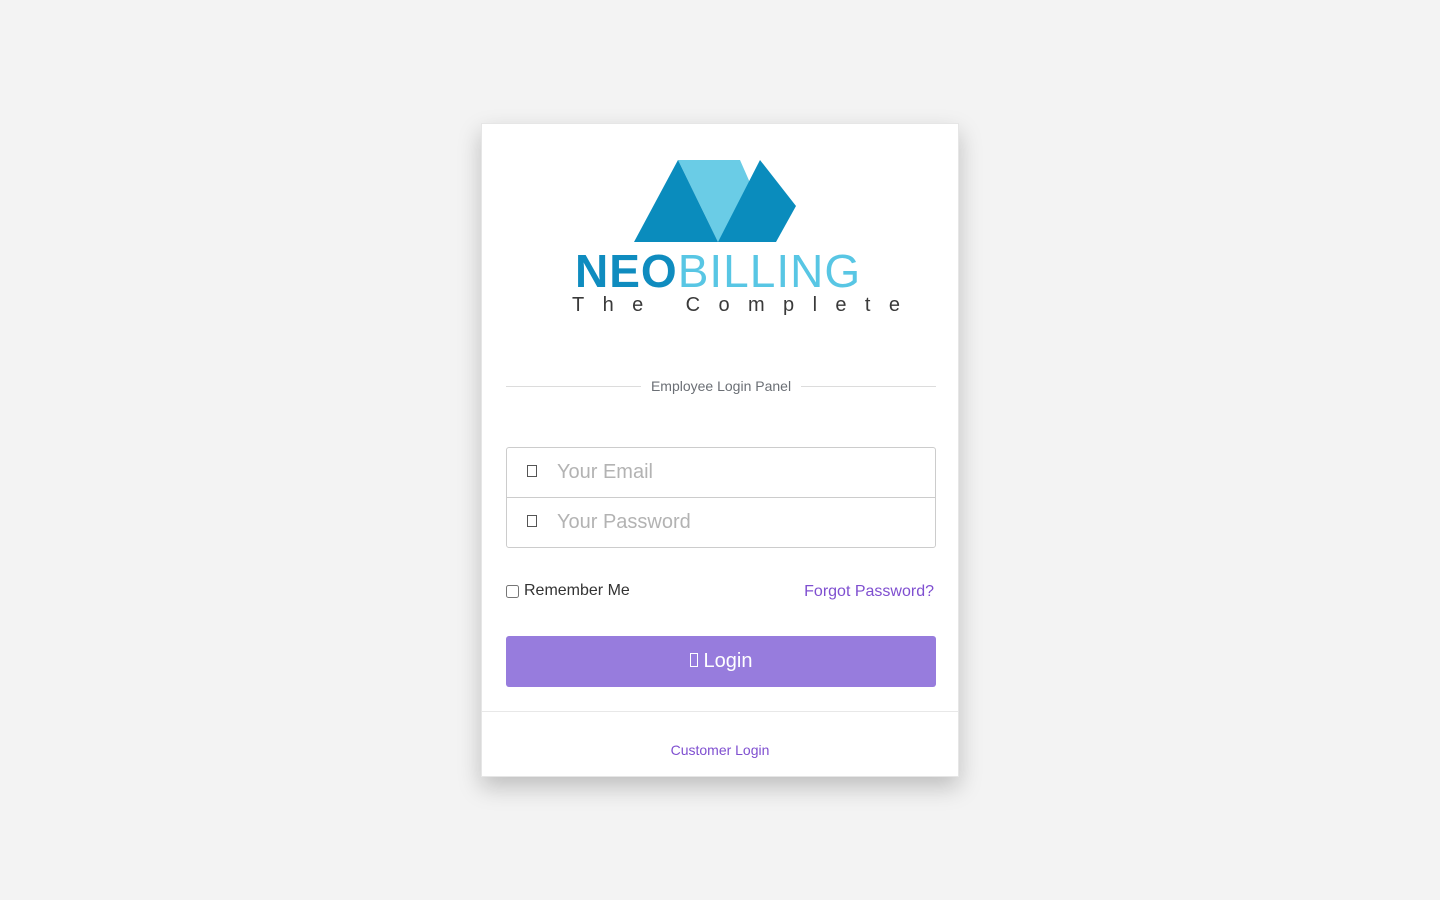 The image size is (1440, 900). I want to click on divider-line-right, so click(869, 386).